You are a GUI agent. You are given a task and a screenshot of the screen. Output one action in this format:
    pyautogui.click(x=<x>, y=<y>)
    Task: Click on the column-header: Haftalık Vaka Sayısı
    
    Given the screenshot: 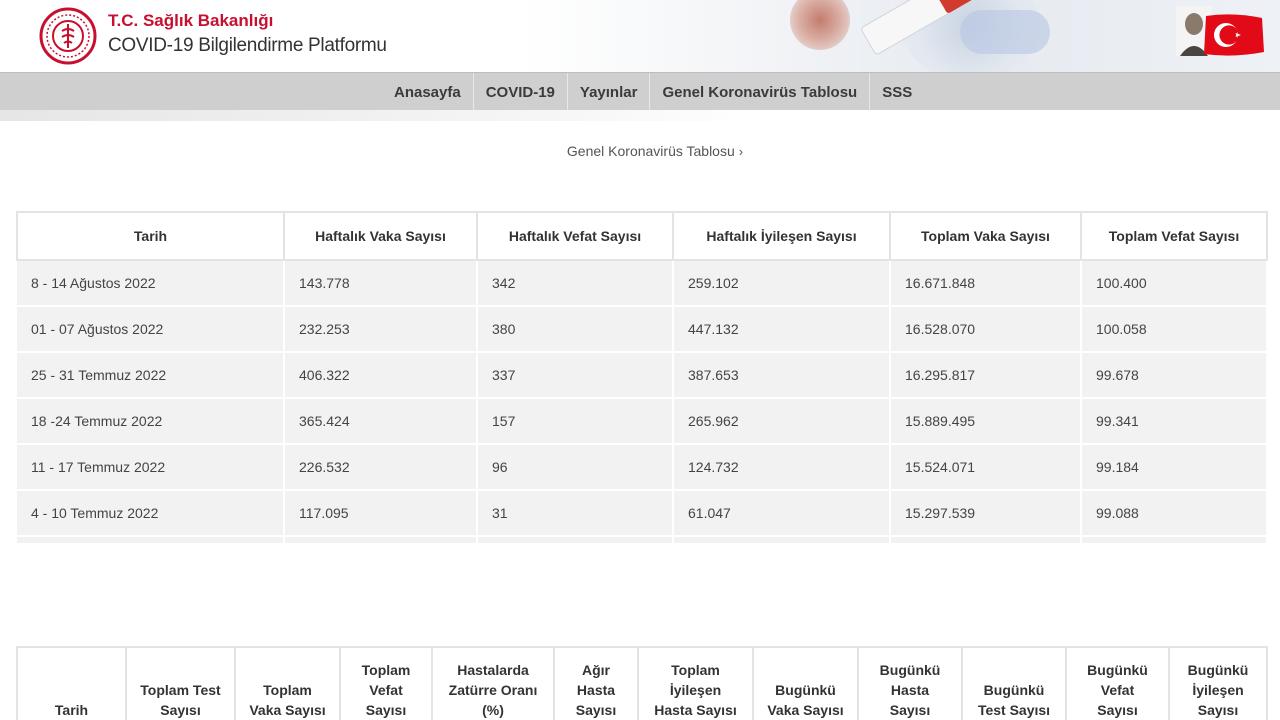 What is the action you would take?
    pyautogui.click(x=380, y=236)
    